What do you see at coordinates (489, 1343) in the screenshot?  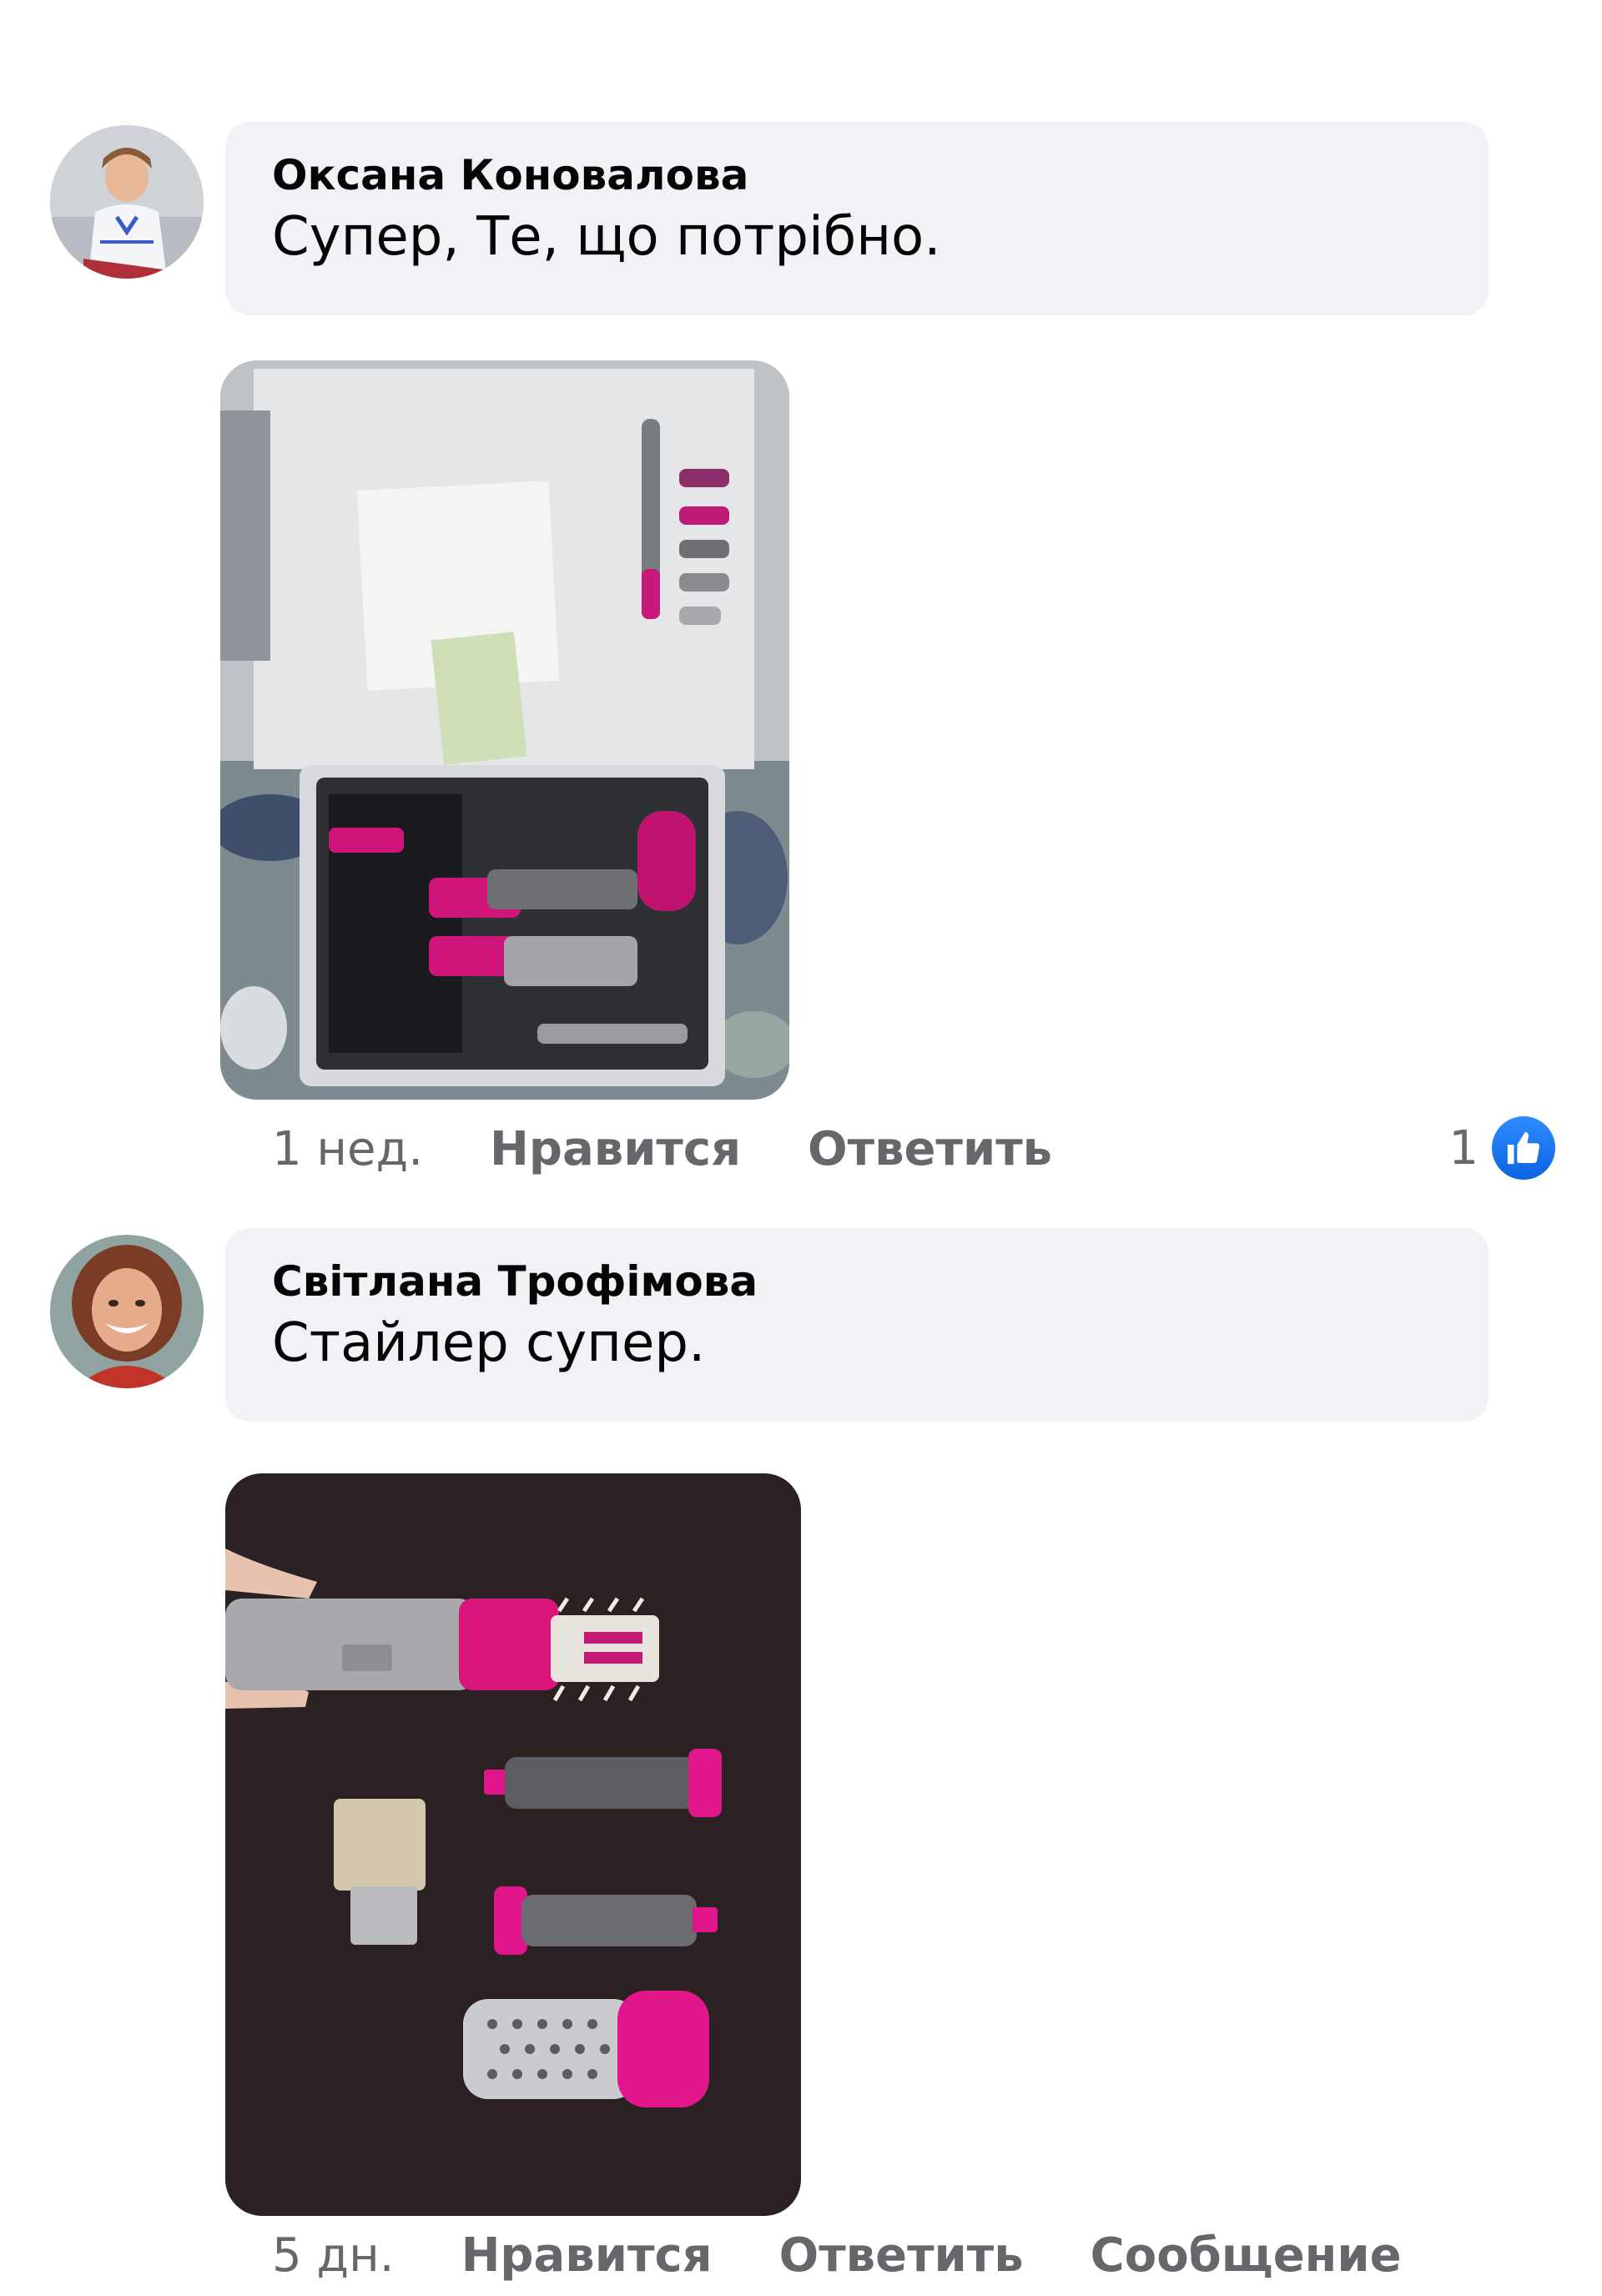 I see `comment-text: Стайлер супер.` at bounding box center [489, 1343].